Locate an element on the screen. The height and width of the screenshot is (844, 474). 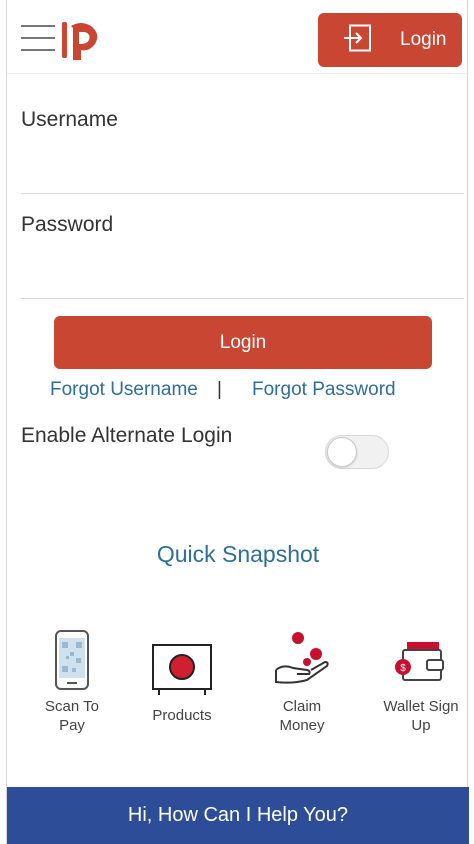
hamburger-menu-icon is located at coordinates (38, 40).